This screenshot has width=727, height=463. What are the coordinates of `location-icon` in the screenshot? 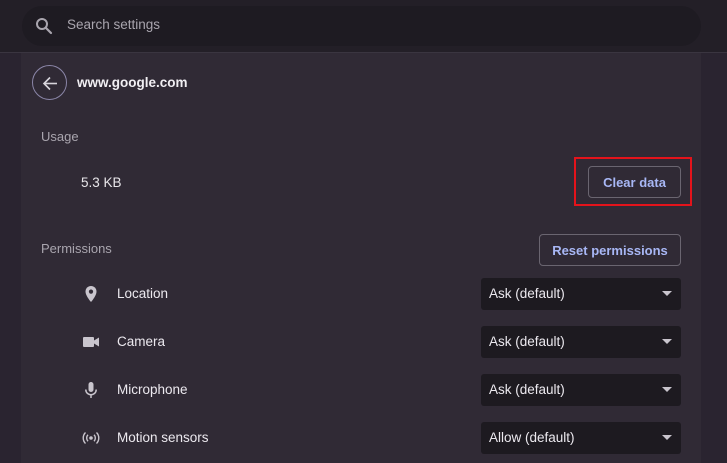 It's located at (91, 294).